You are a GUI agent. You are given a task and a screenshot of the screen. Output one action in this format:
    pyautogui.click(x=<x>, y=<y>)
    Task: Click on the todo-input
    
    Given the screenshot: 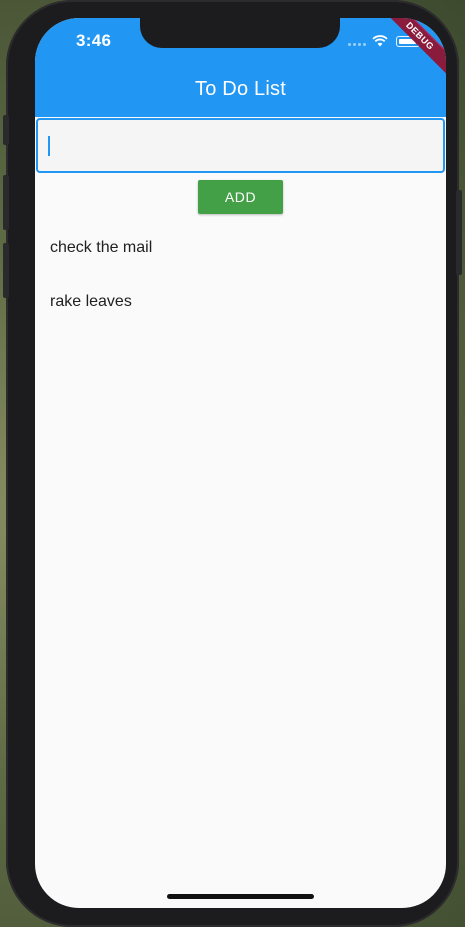 What is the action you would take?
    pyautogui.click(x=238, y=146)
    